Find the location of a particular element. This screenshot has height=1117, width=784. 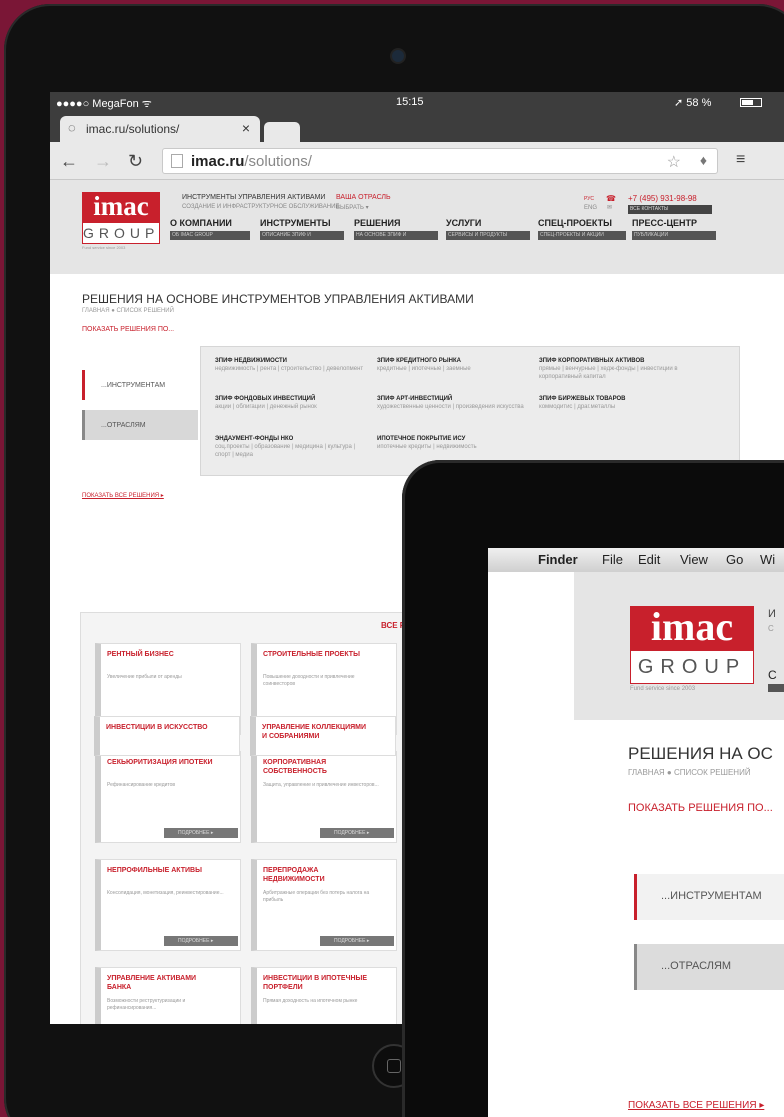

imac-logo: imac GROUP Fund service since 2003 is located at coordinates (121, 221).